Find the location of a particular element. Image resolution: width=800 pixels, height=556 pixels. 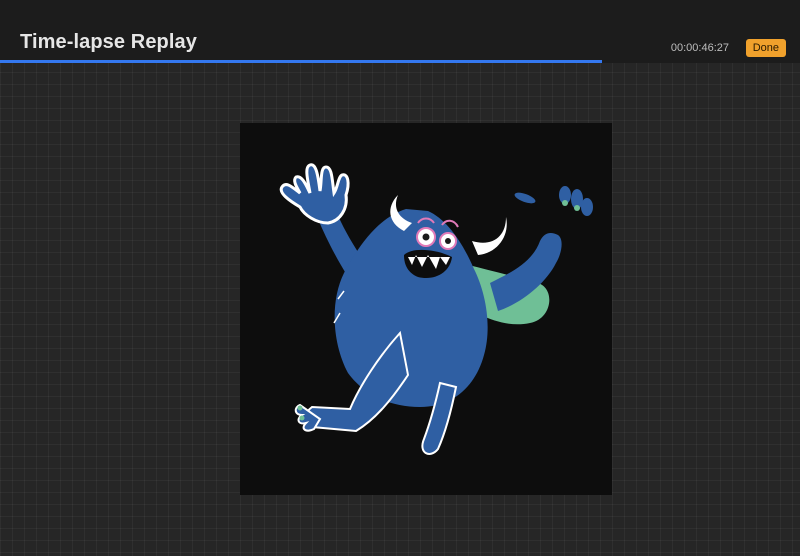

playback-progress-fill is located at coordinates (301, 61).